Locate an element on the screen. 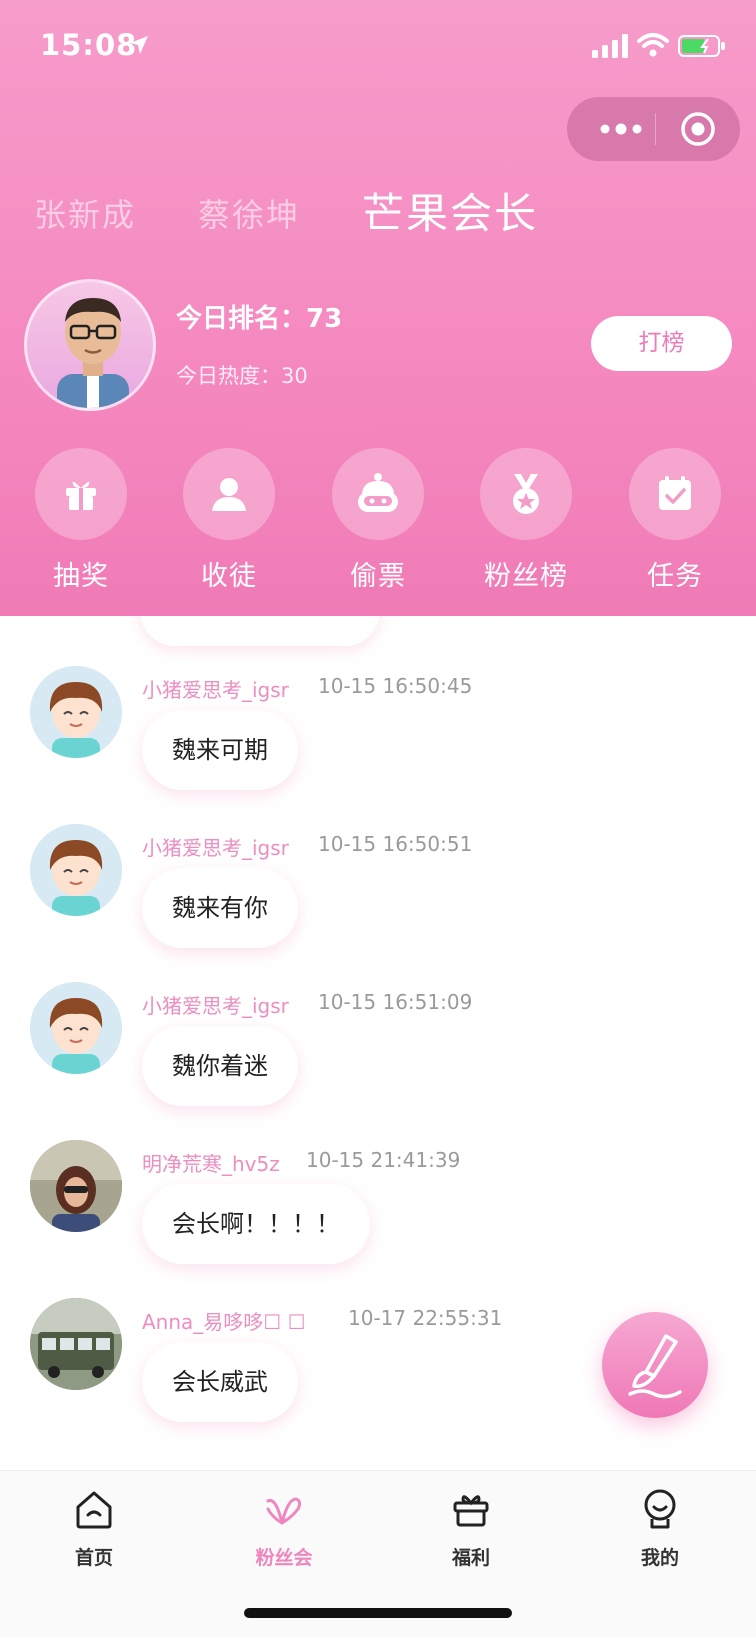 This screenshot has height=1637, width=756. today-heat: 今日热度：30 is located at coordinates (242, 376).